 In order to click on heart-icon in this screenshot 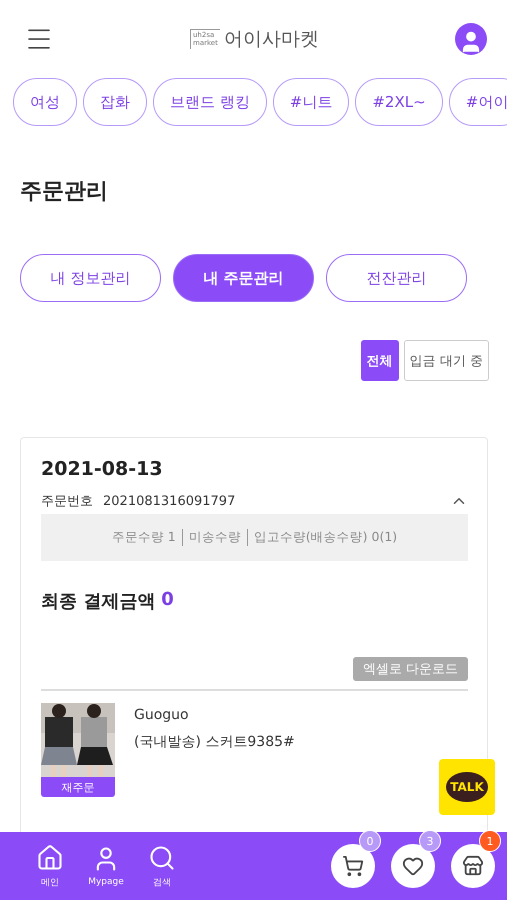, I will do `click(413, 866)`.